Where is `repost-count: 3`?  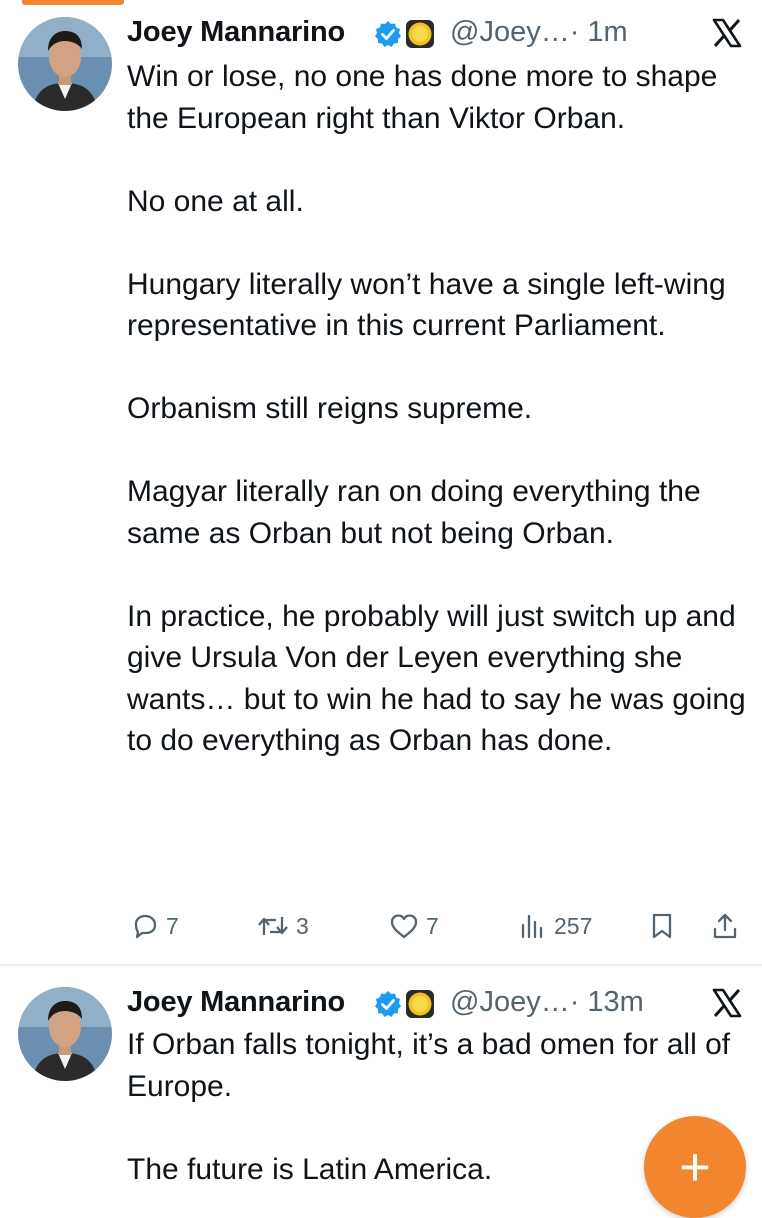 repost-count: 3 is located at coordinates (302, 925).